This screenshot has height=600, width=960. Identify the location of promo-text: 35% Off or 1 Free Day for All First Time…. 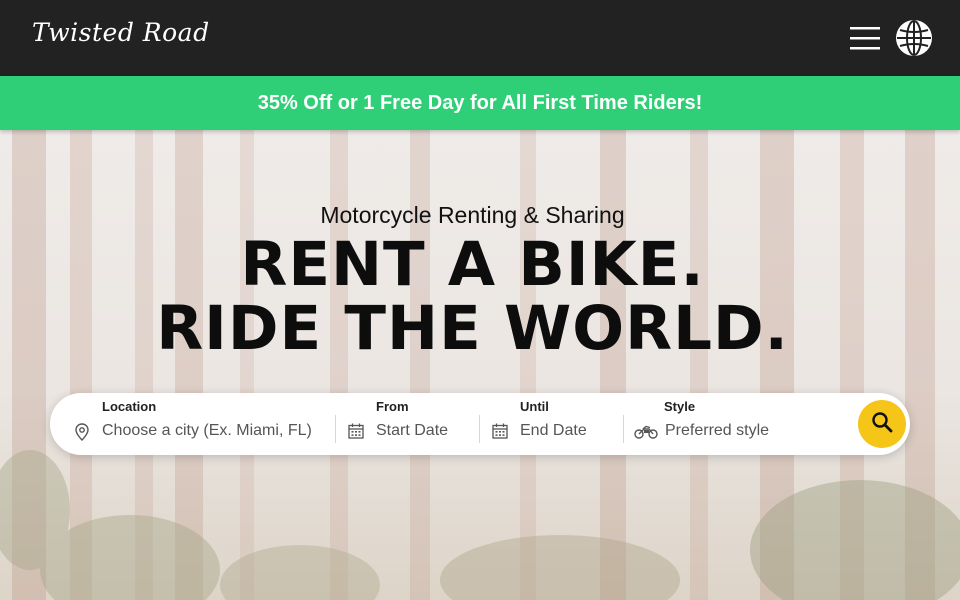
(480, 102).